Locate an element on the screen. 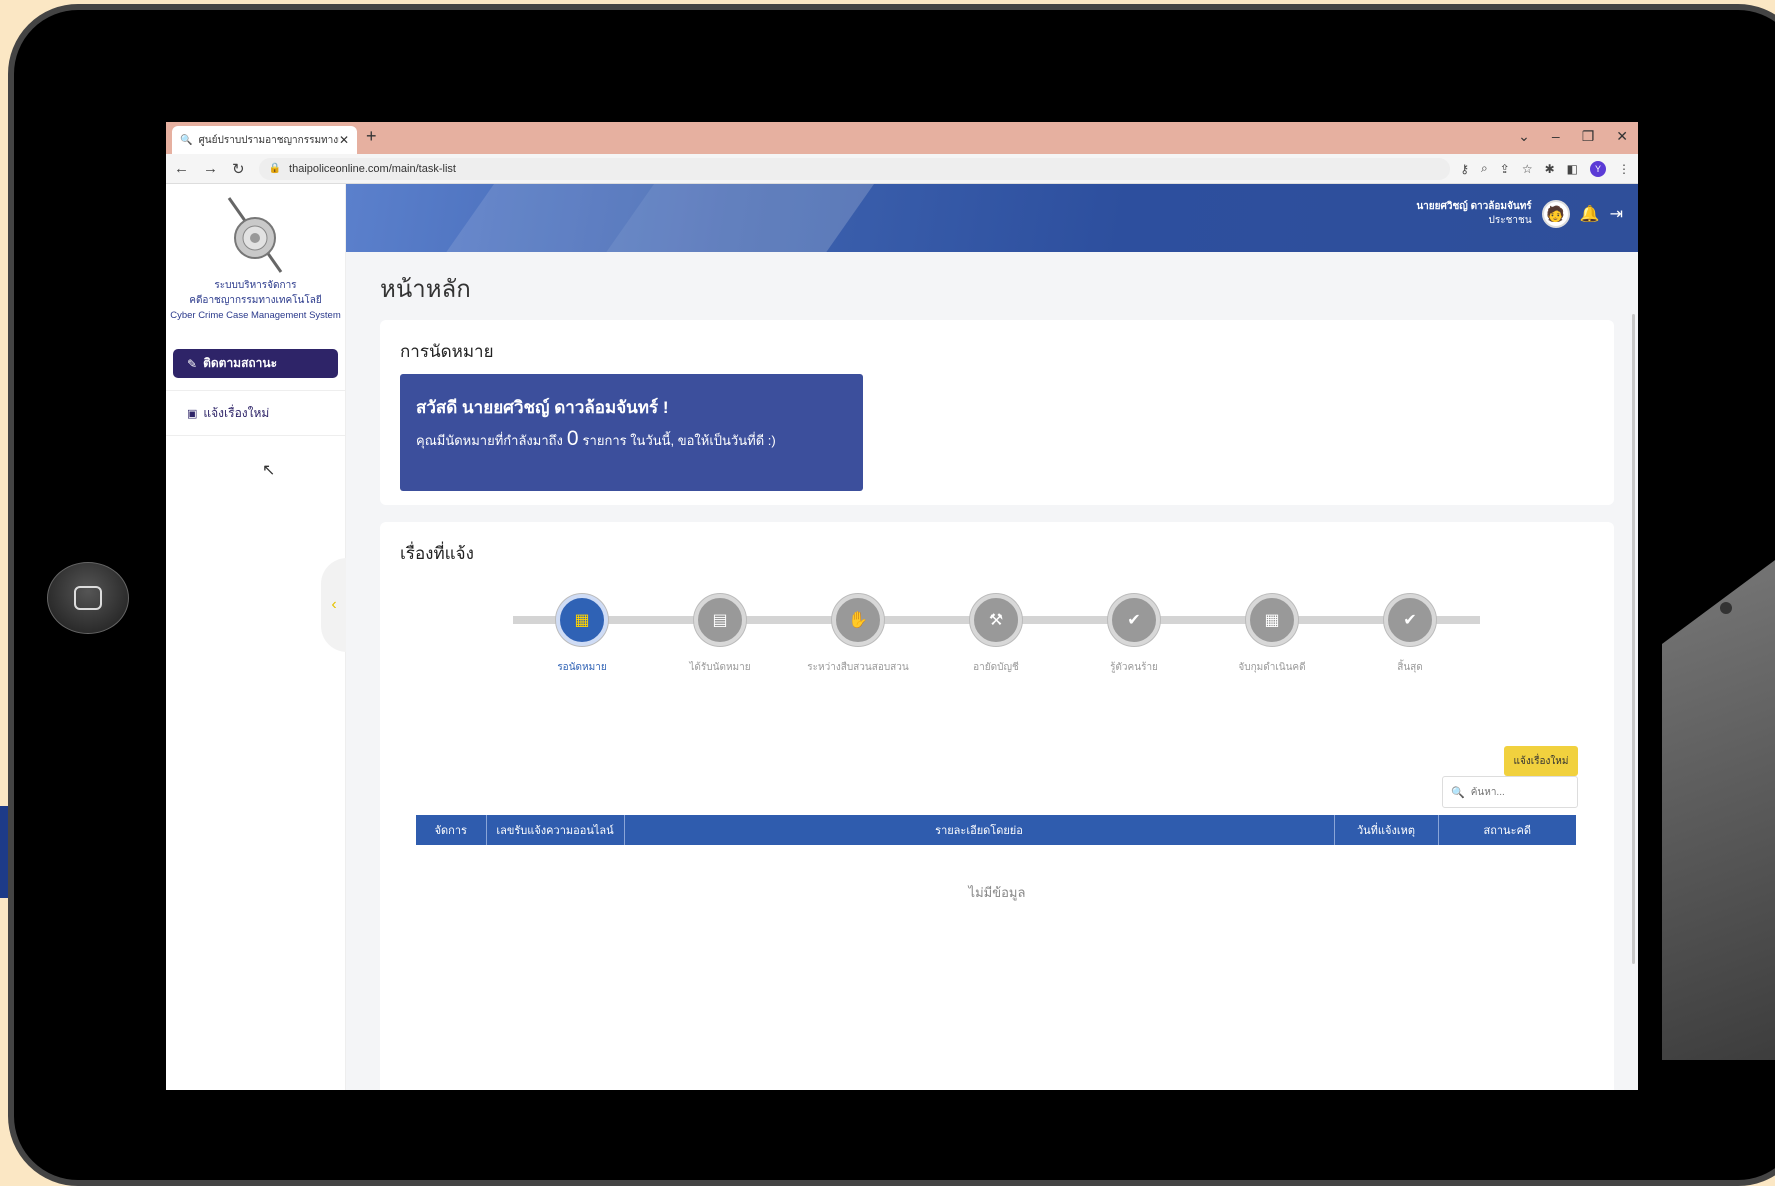 The image size is (1775, 1186). url-field: 🔒 thaipoliceonline.com/main/task-list is located at coordinates (854, 168).